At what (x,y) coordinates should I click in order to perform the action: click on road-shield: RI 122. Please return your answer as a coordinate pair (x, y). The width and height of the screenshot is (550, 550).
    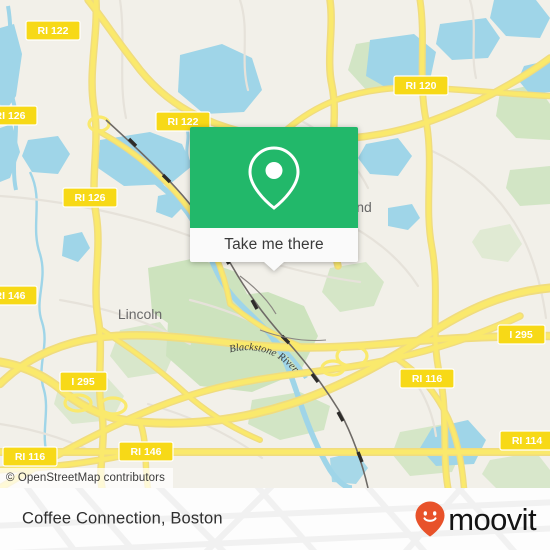
    Looking at the image, I should click on (53, 30).